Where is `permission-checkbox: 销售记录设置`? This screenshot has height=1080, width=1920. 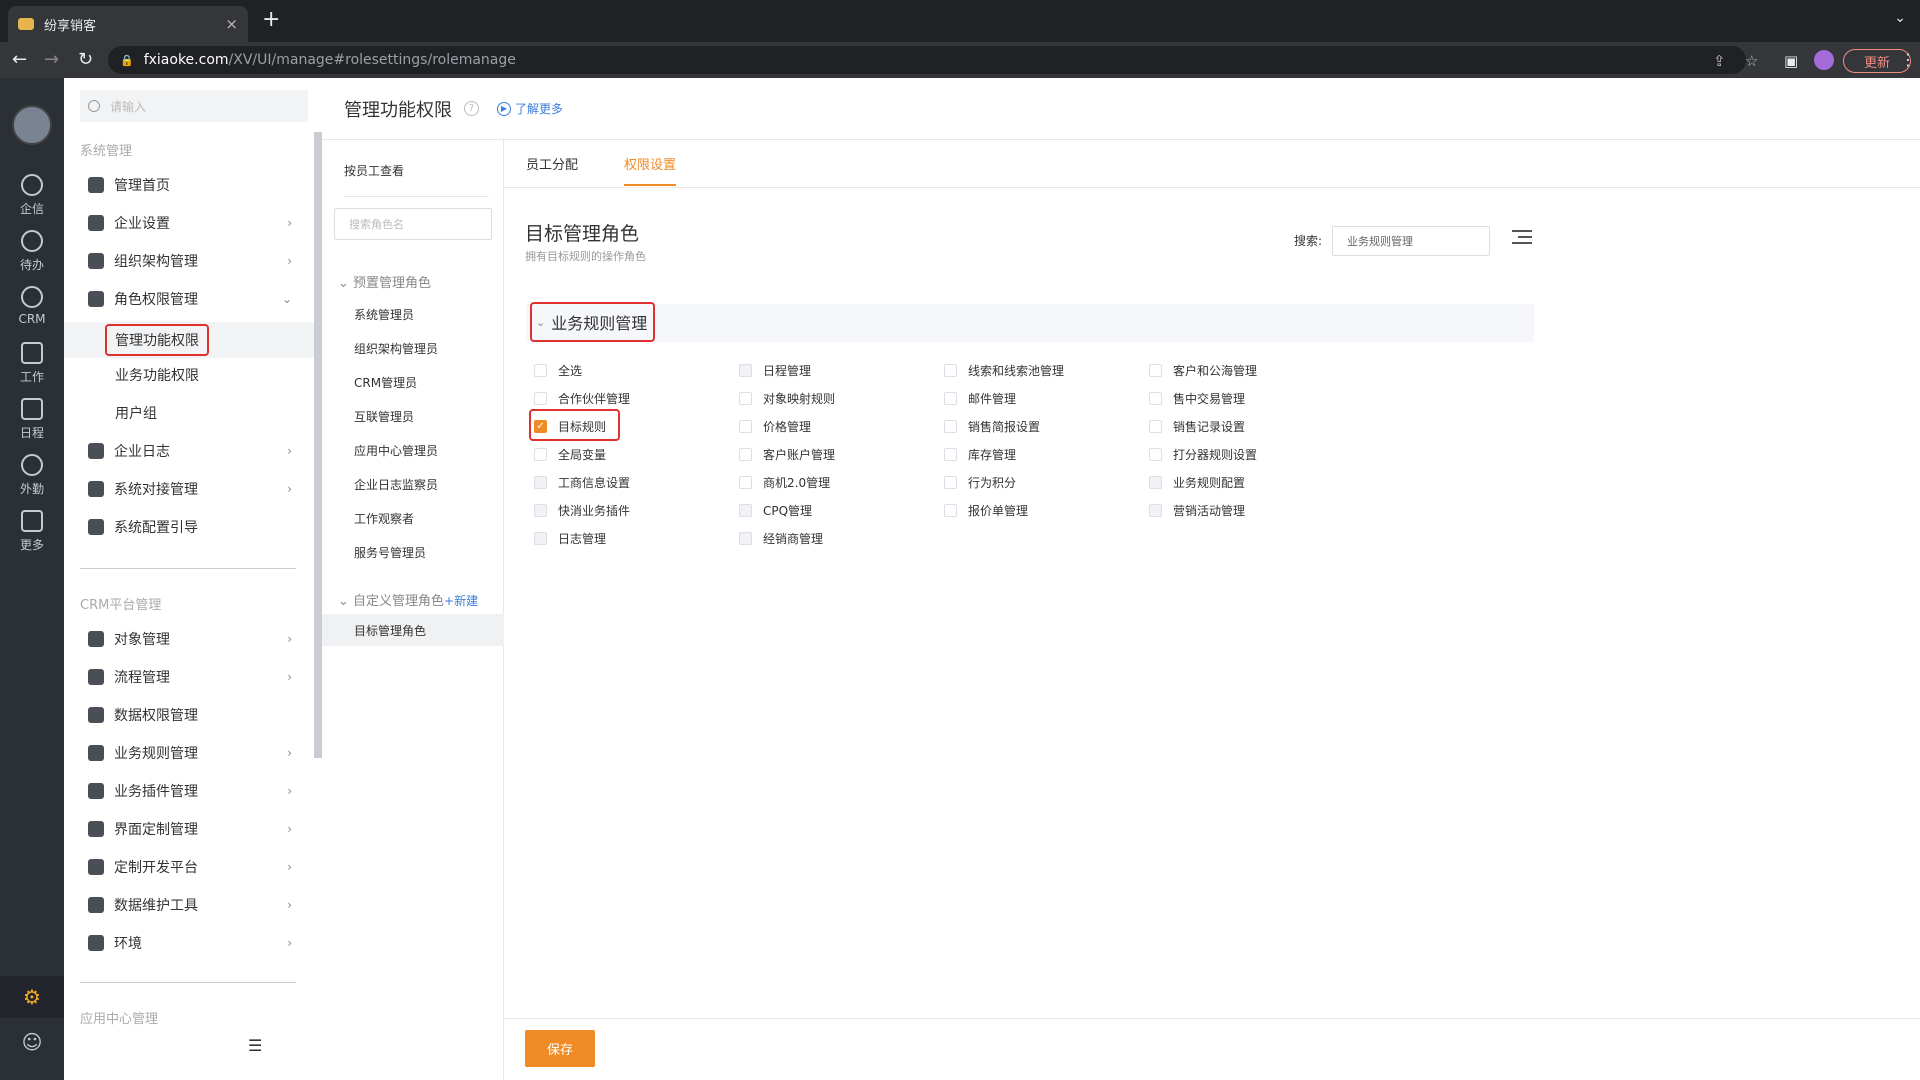 permission-checkbox: 销售记录设置 is located at coordinates (1197, 426).